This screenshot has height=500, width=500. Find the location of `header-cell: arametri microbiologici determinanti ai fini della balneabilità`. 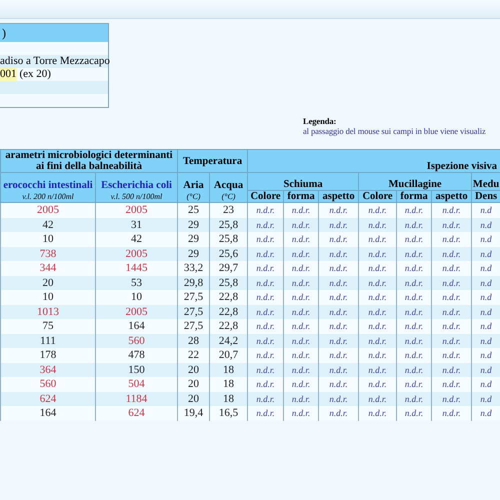

header-cell: arametri microbiologici determinanti ai fini della balneabilità is located at coordinates (89, 161).